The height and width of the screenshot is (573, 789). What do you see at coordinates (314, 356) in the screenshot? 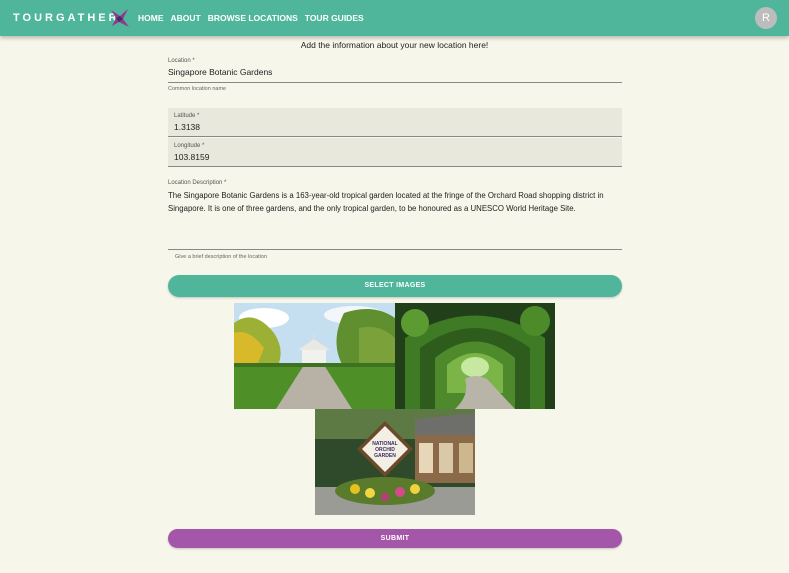
I see `gazebo-garden-photo` at bounding box center [314, 356].